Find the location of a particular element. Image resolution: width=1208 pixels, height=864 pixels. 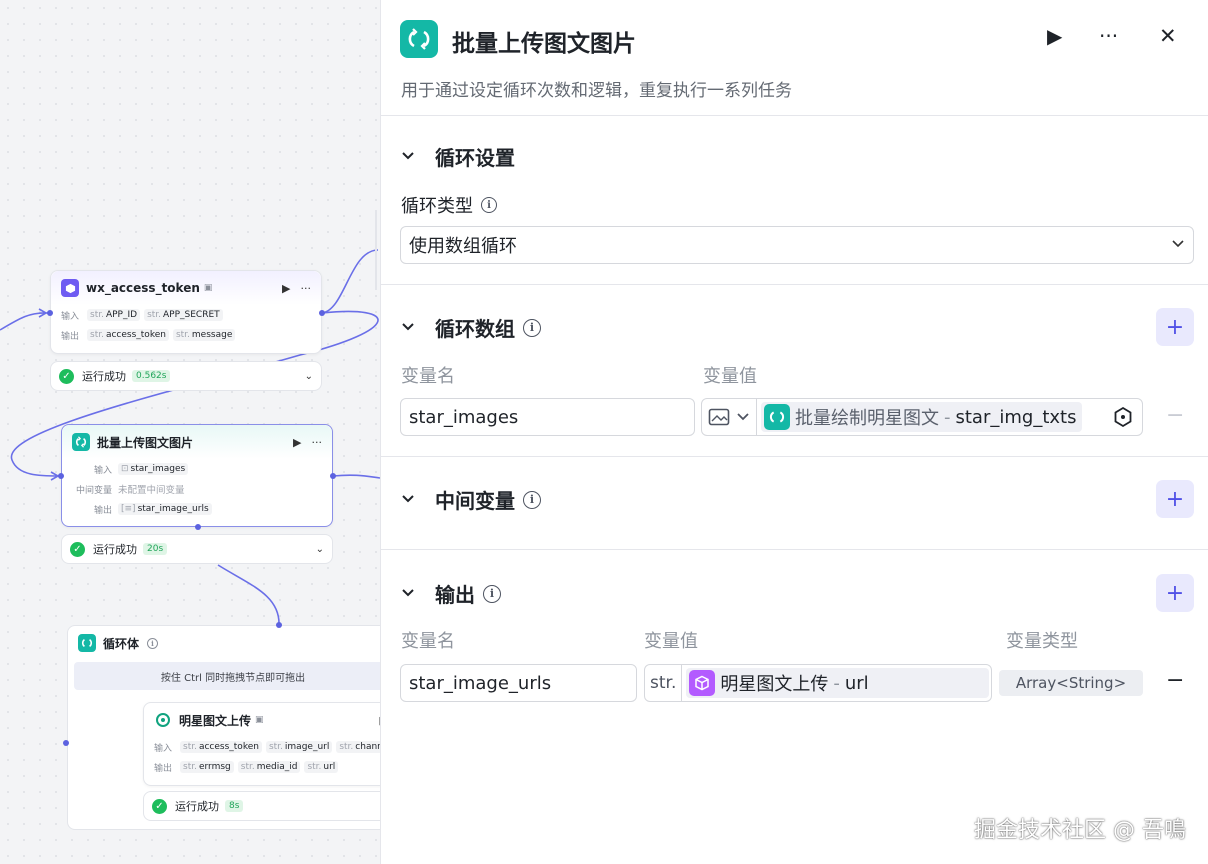

node-title: 明星图文上传 is located at coordinates (215, 720).